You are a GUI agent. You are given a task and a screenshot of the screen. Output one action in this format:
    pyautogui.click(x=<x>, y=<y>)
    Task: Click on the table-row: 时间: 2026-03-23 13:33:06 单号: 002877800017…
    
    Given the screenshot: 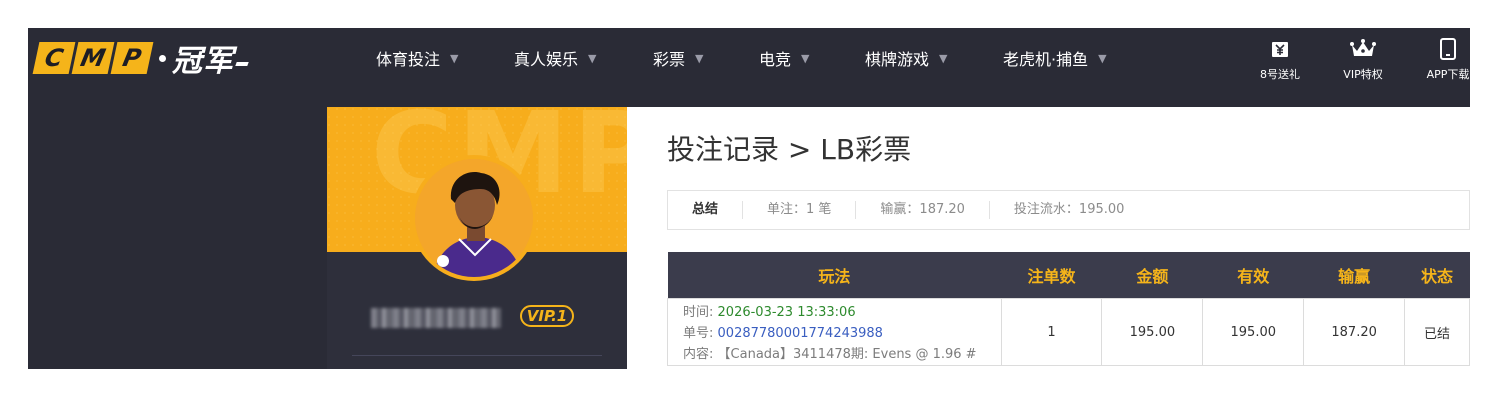 What is the action you would take?
    pyautogui.click(x=1068, y=332)
    